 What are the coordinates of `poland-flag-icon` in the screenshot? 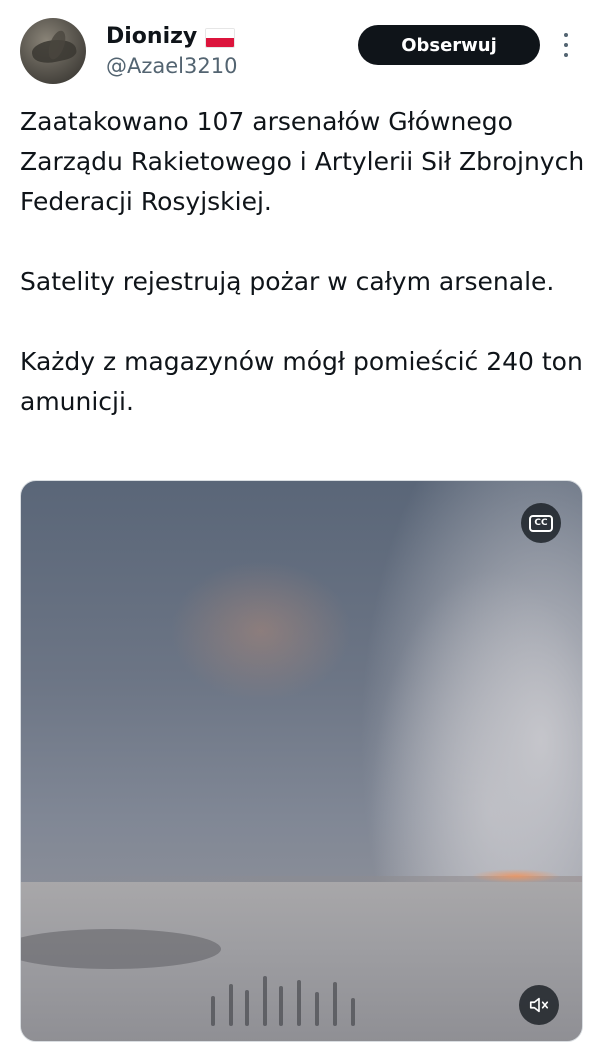 It's located at (220, 37).